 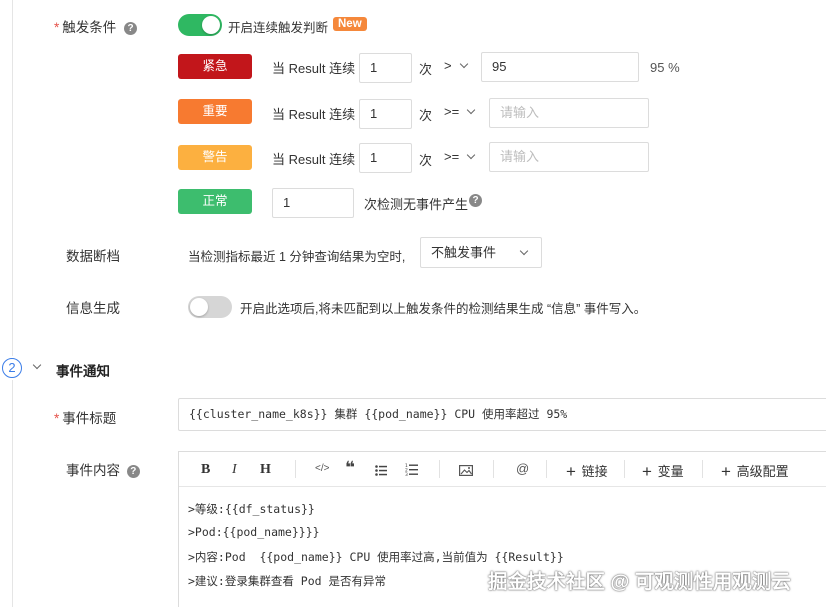 What do you see at coordinates (287, 581) in the screenshot?
I see `editor-line: >建议:登录集群查看 Pod 是否有异常` at bounding box center [287, 581].